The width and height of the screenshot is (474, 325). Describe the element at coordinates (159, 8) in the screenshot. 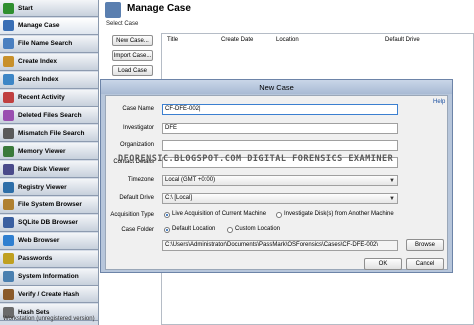

I see `page-title: Manage Case` at that location.